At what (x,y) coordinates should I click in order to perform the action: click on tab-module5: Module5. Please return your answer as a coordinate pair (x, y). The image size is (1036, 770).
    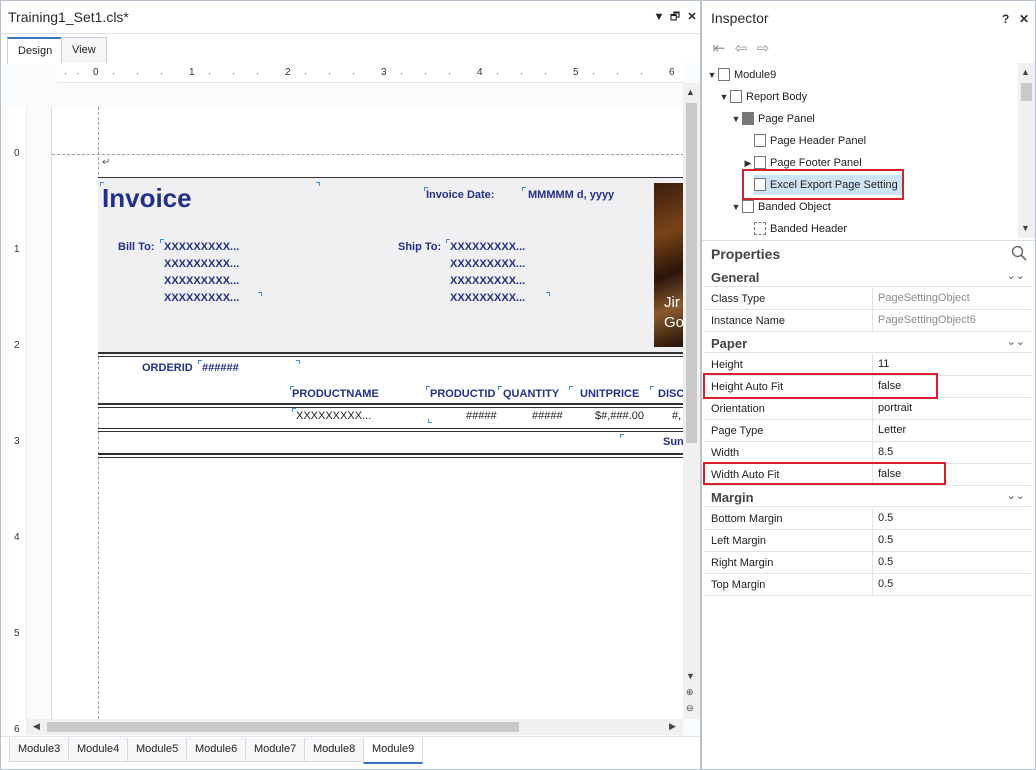
    Looking at the image, I should click on (157, 750).